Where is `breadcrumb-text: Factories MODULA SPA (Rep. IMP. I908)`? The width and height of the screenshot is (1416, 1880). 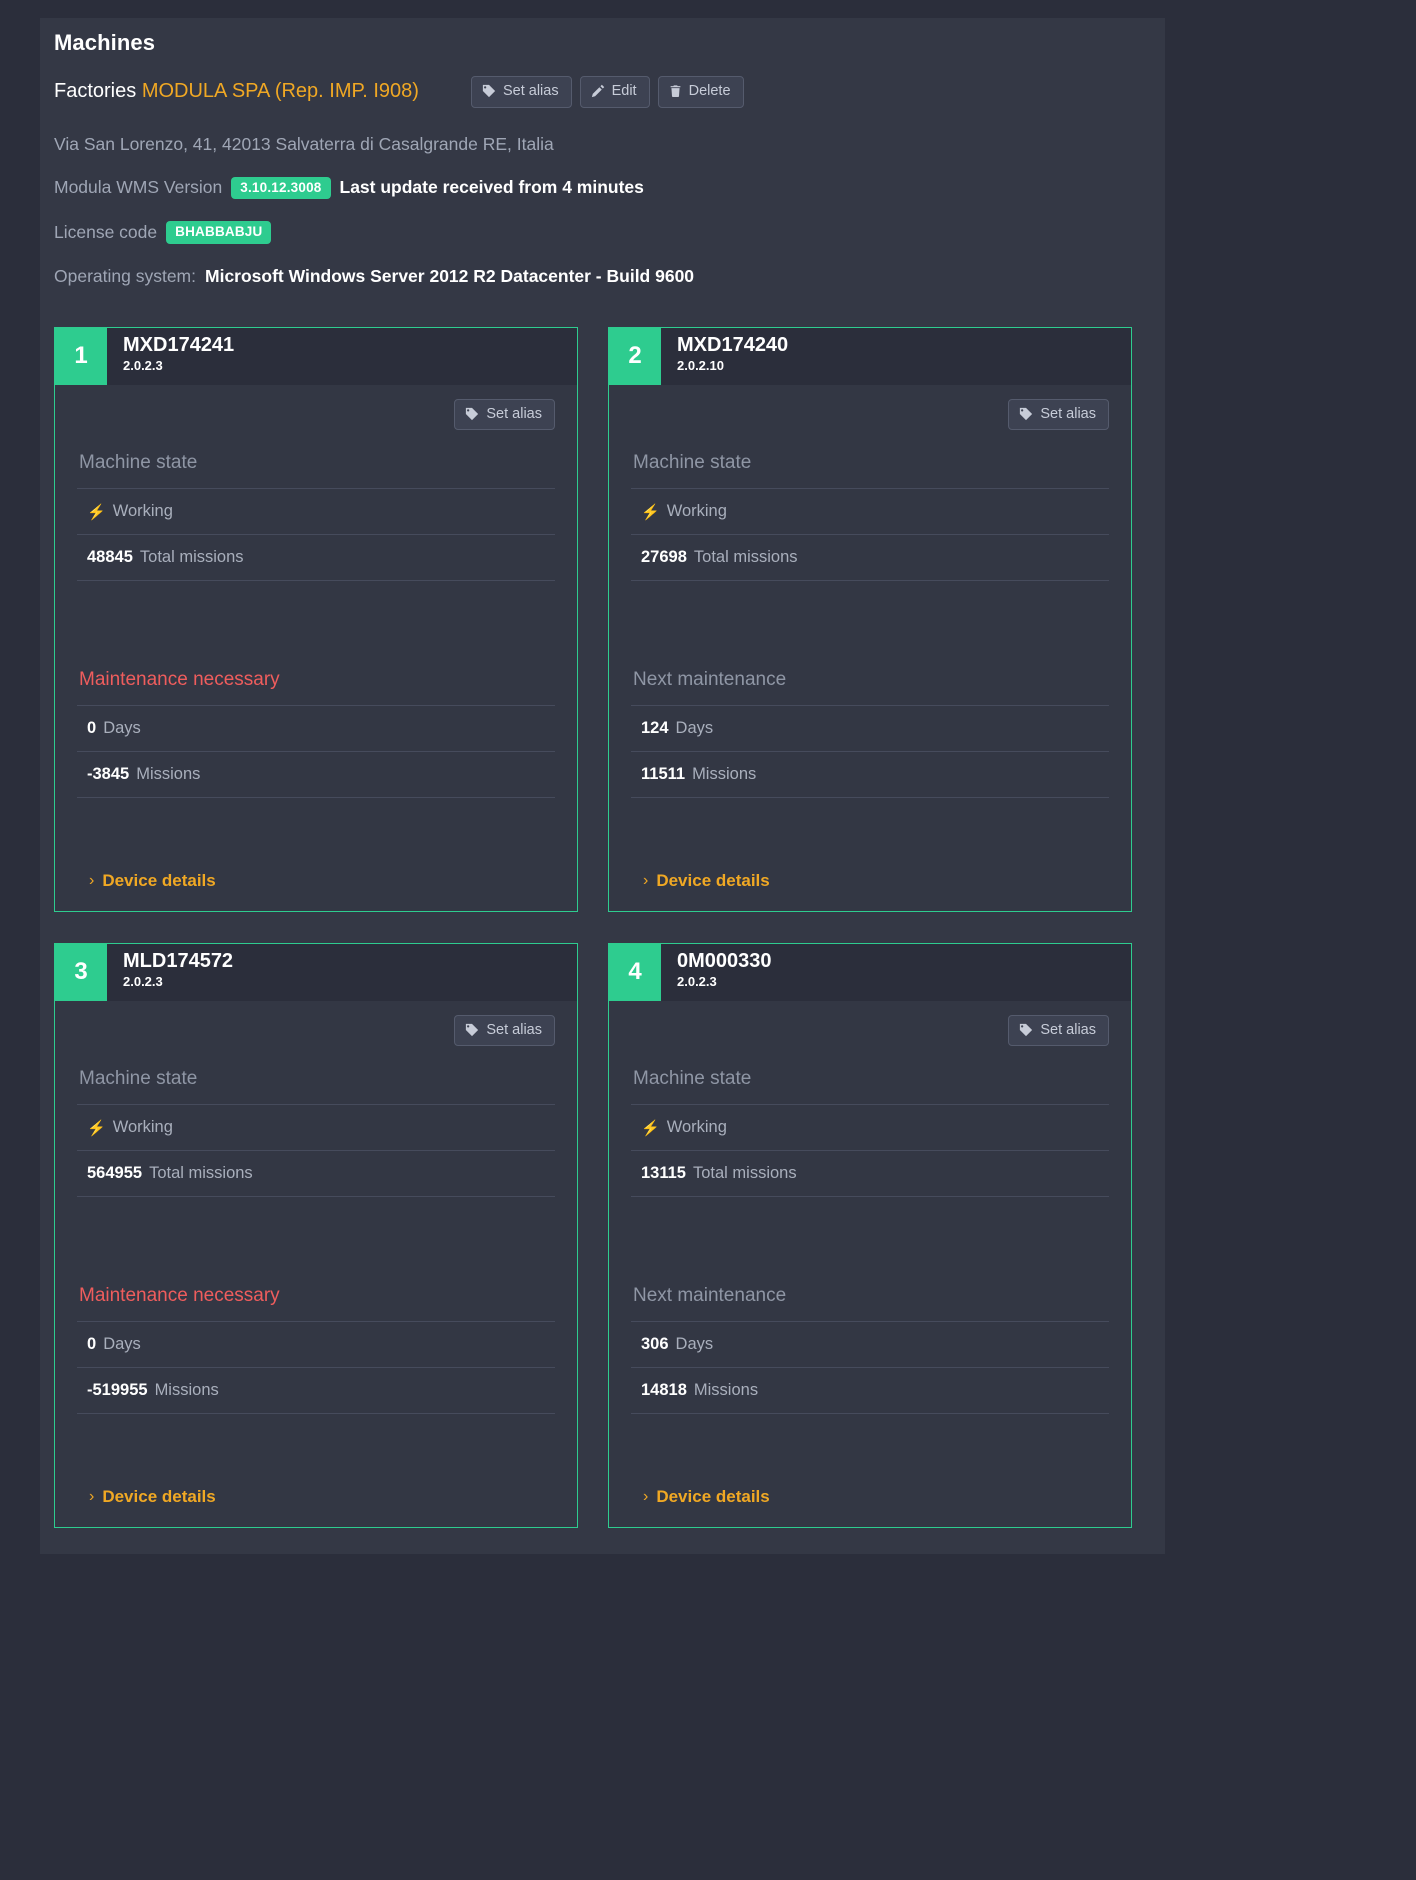 breadcrumb-text: Factories MODULA SPA (Rep. IMP. I908) is located at coordinates (236, 91).